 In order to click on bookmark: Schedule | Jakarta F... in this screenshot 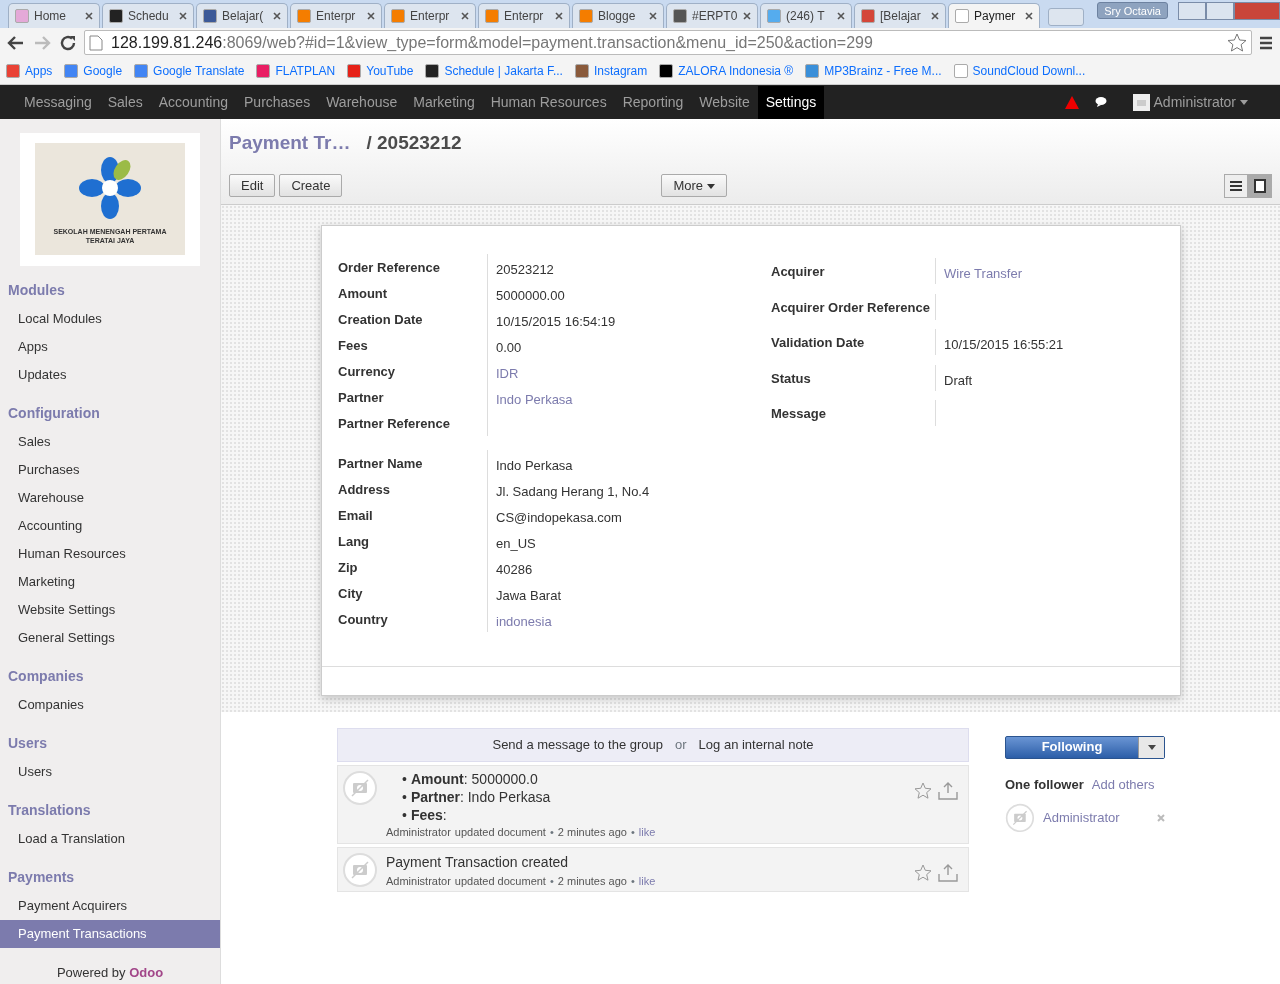, I will do `click(494, 70)`.